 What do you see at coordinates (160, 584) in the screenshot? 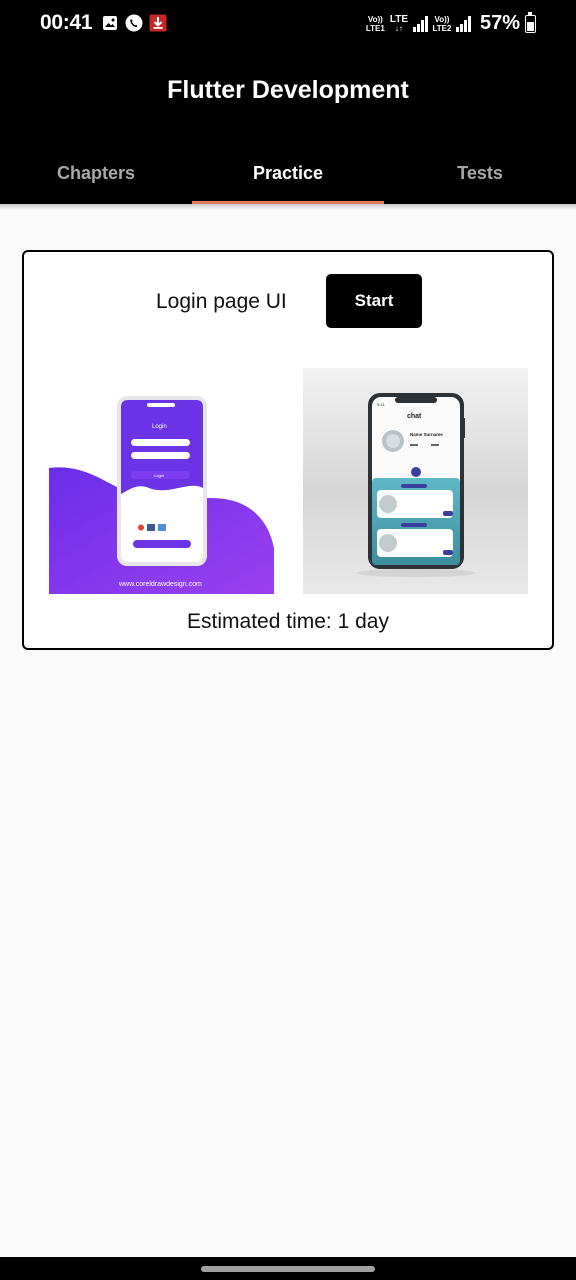
I see `login-mock-url: www.coreldrawdesign.com` at bounding box center [160, 584].